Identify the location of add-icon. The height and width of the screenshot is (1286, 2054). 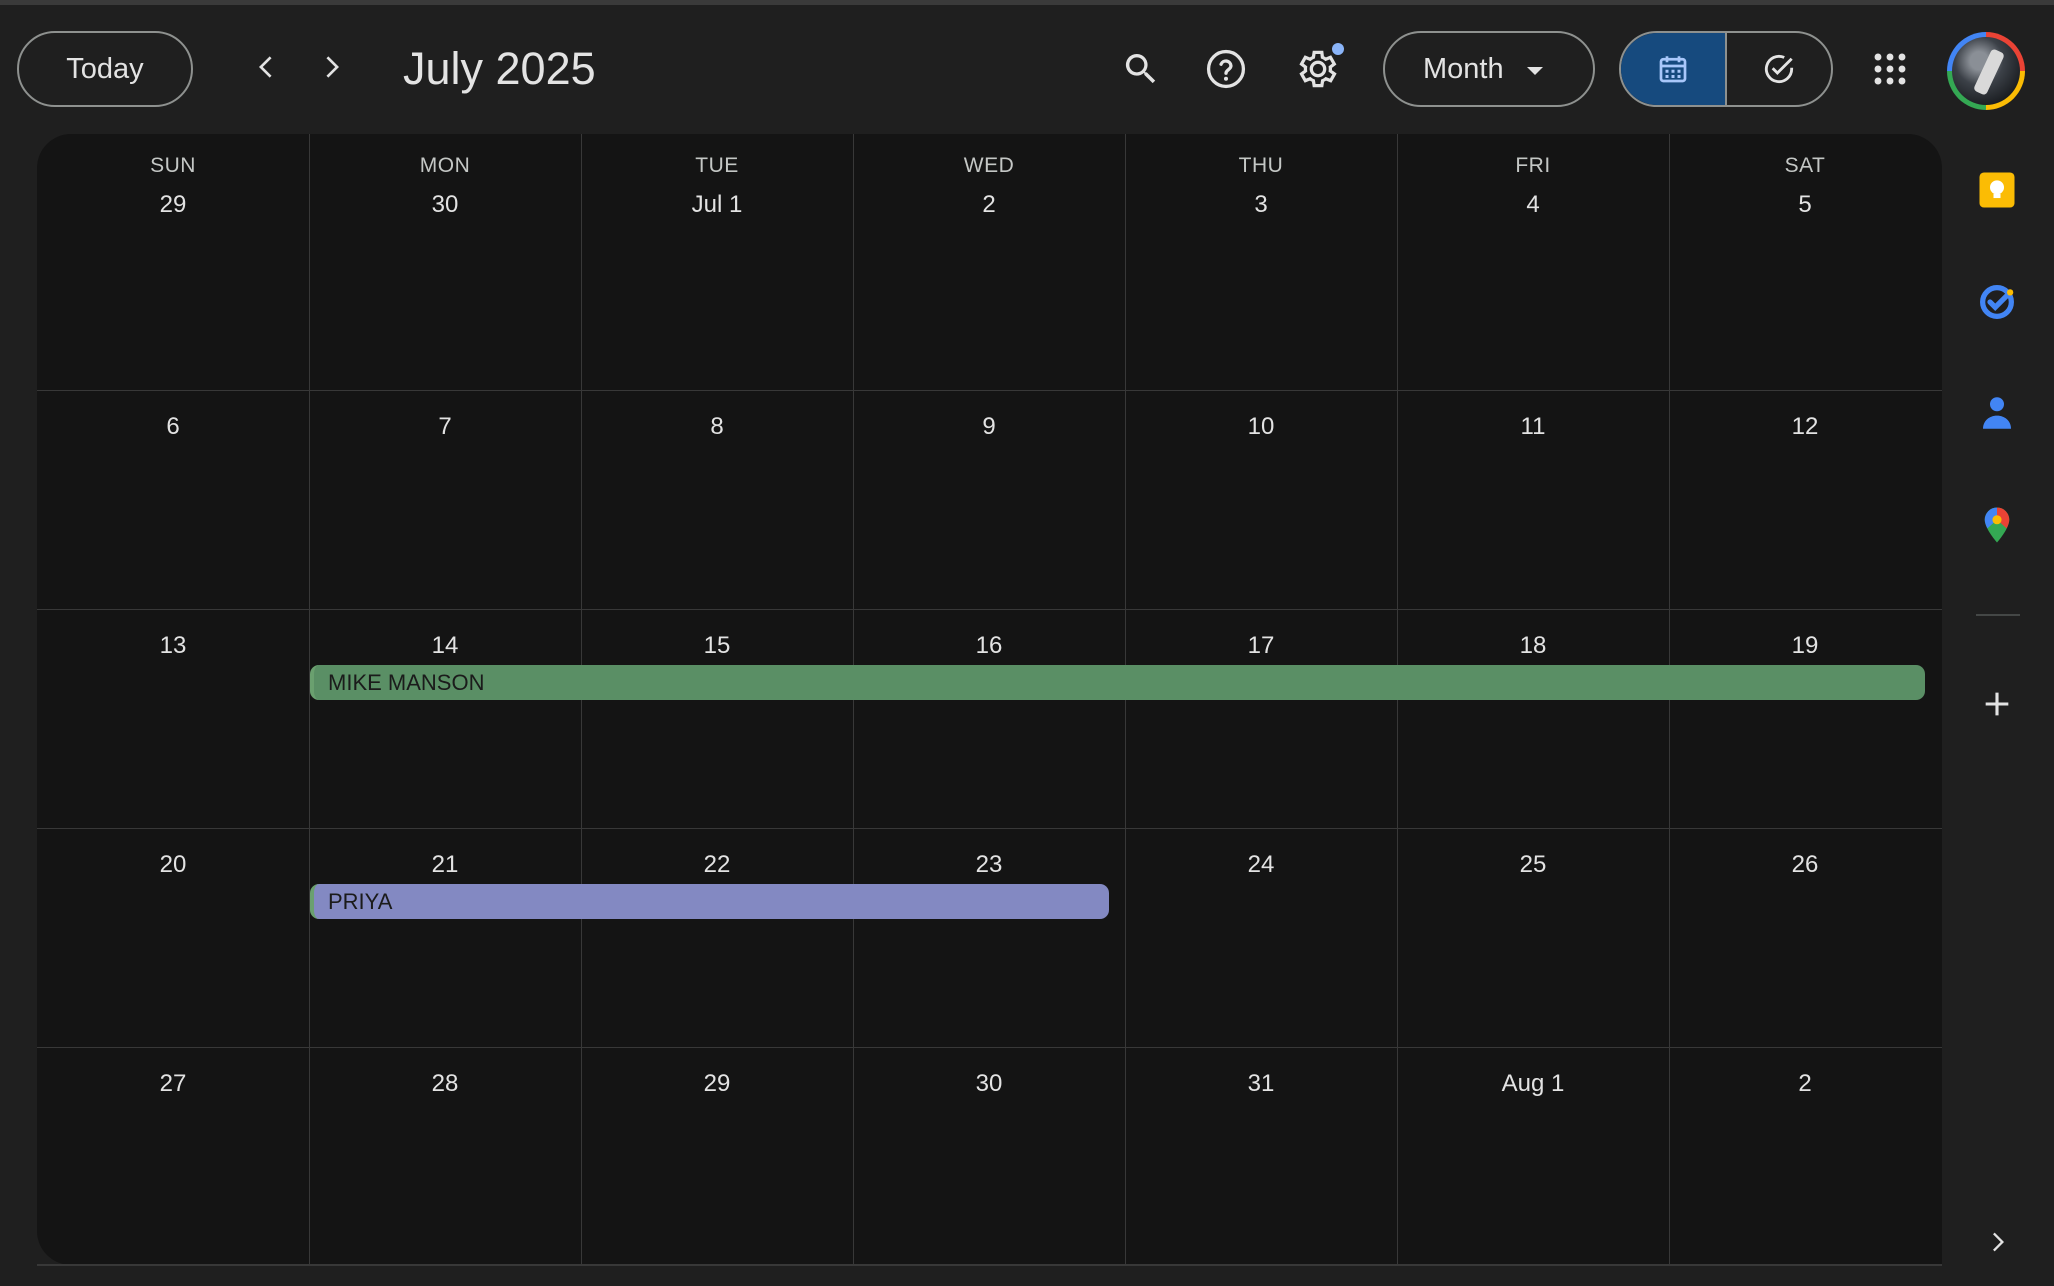
(1997, 704).